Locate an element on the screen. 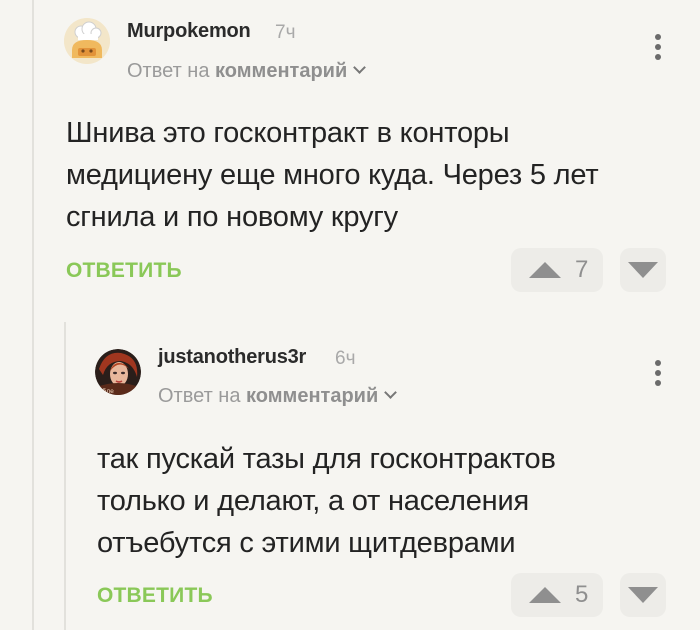 This screenshot has width=700, height=630. comment-text-line: отъебутся с этими щитдеврами is located at coordinates (306, 543).